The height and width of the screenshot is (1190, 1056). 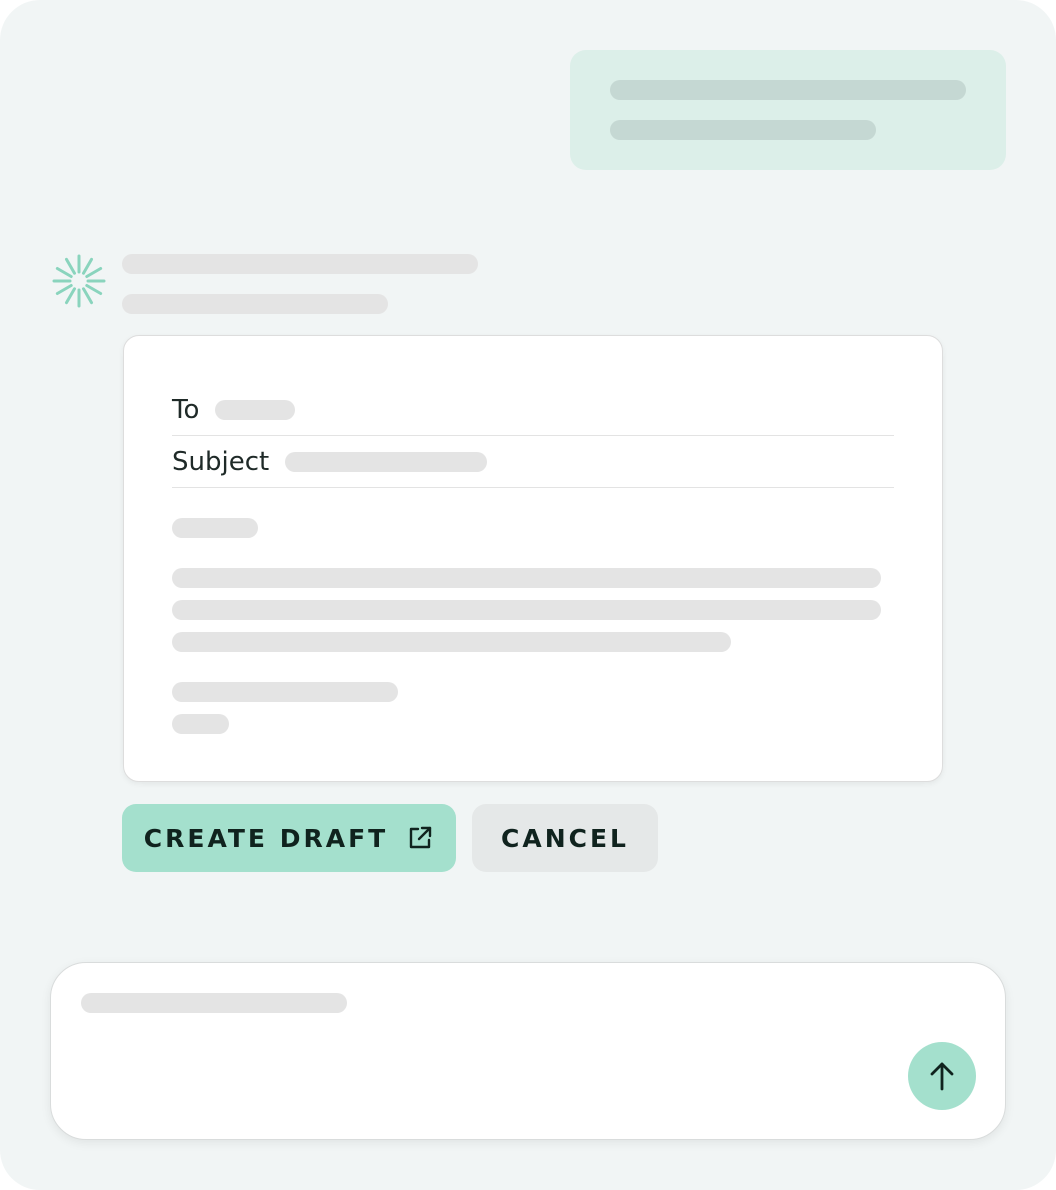 What do you see at coordinates (221, 461) in the screenshot?
I see `subject-label: Subject` at bounding box center [221, 461].